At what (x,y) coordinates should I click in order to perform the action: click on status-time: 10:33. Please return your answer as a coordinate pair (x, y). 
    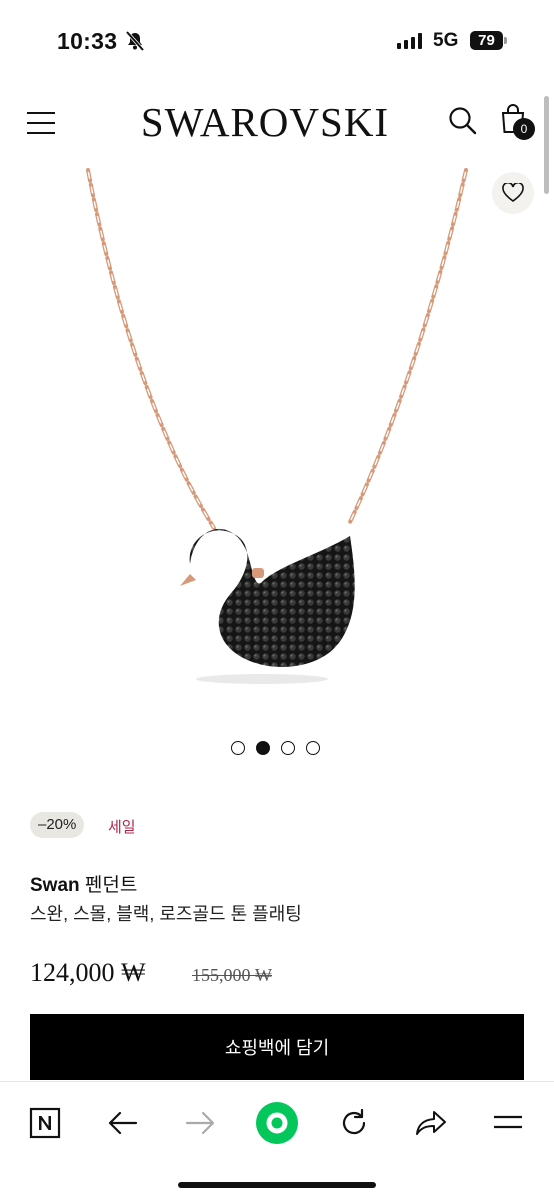
    Looking at the image, I should click on (87, 41).